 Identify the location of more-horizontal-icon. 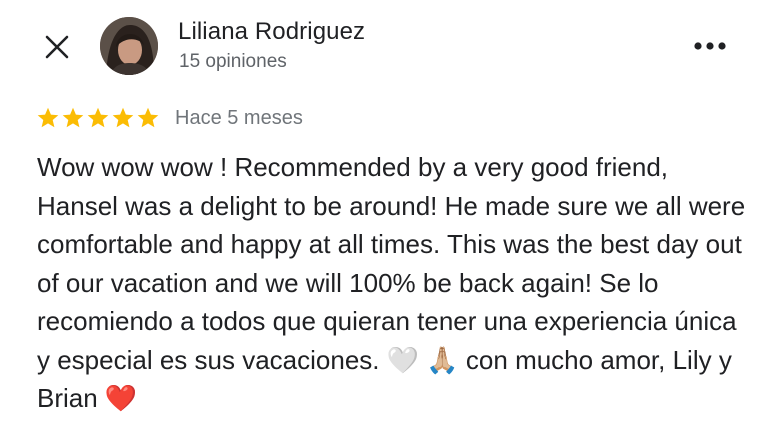
(710, 46).